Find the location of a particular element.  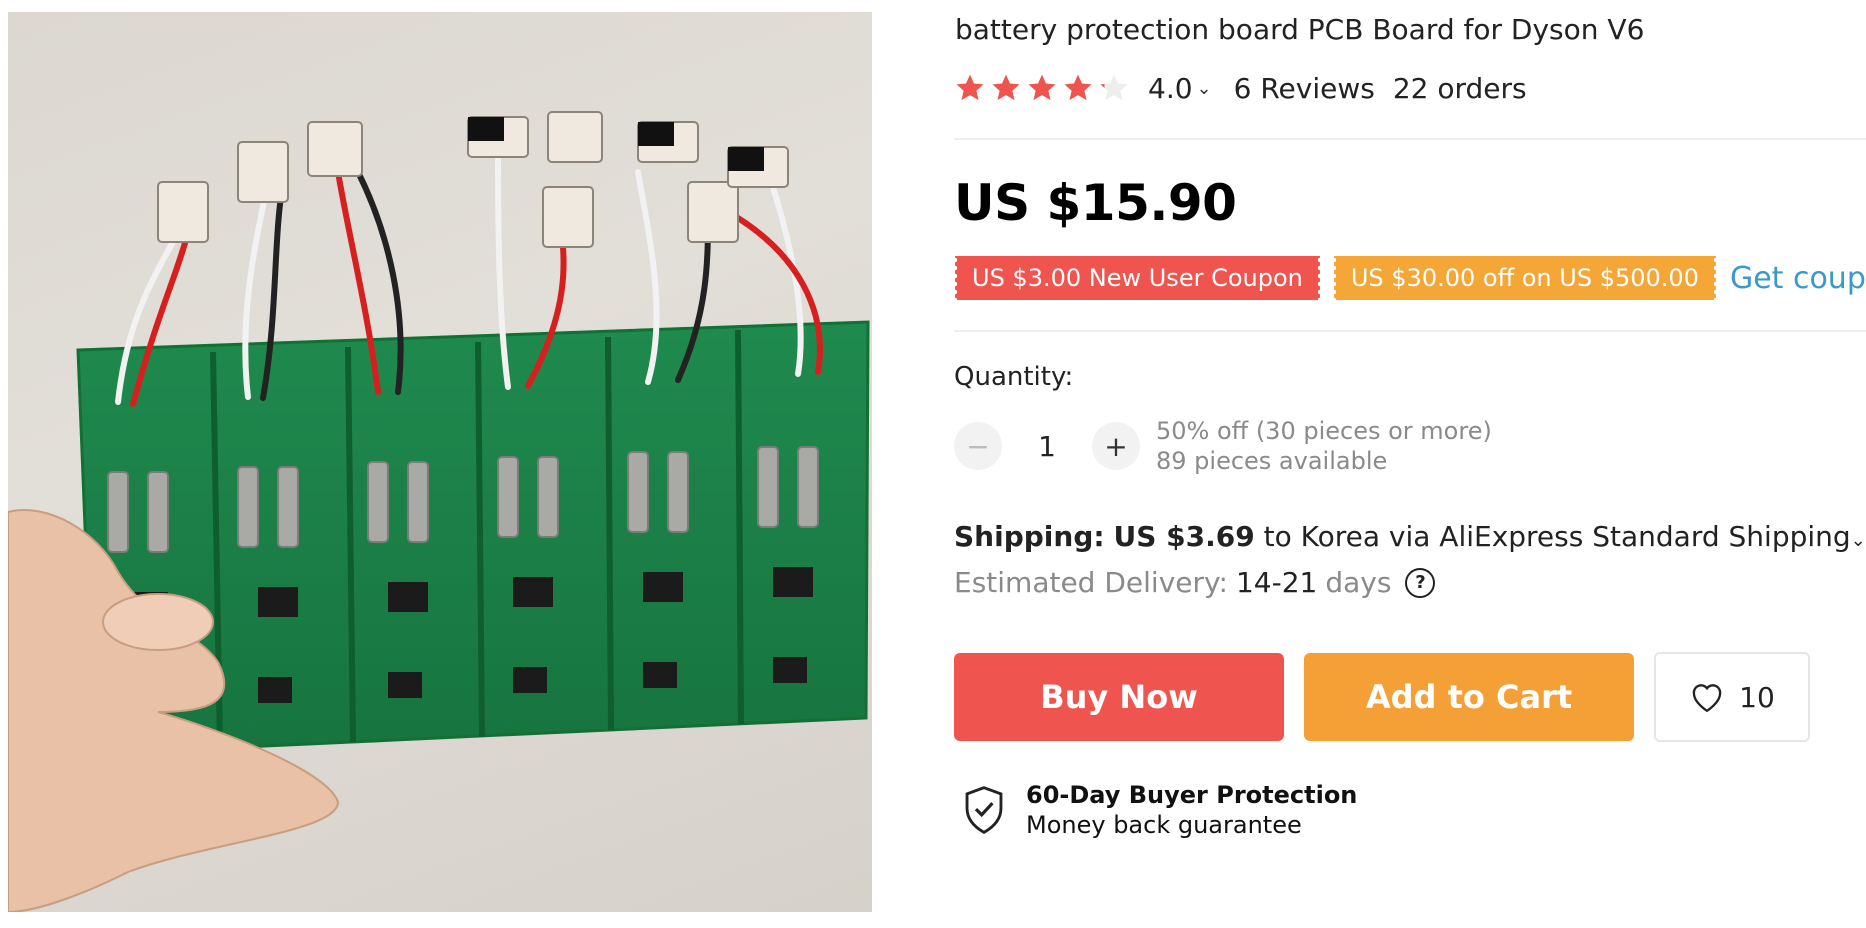

star-partial-icon is located at coordinates (1114, 87).